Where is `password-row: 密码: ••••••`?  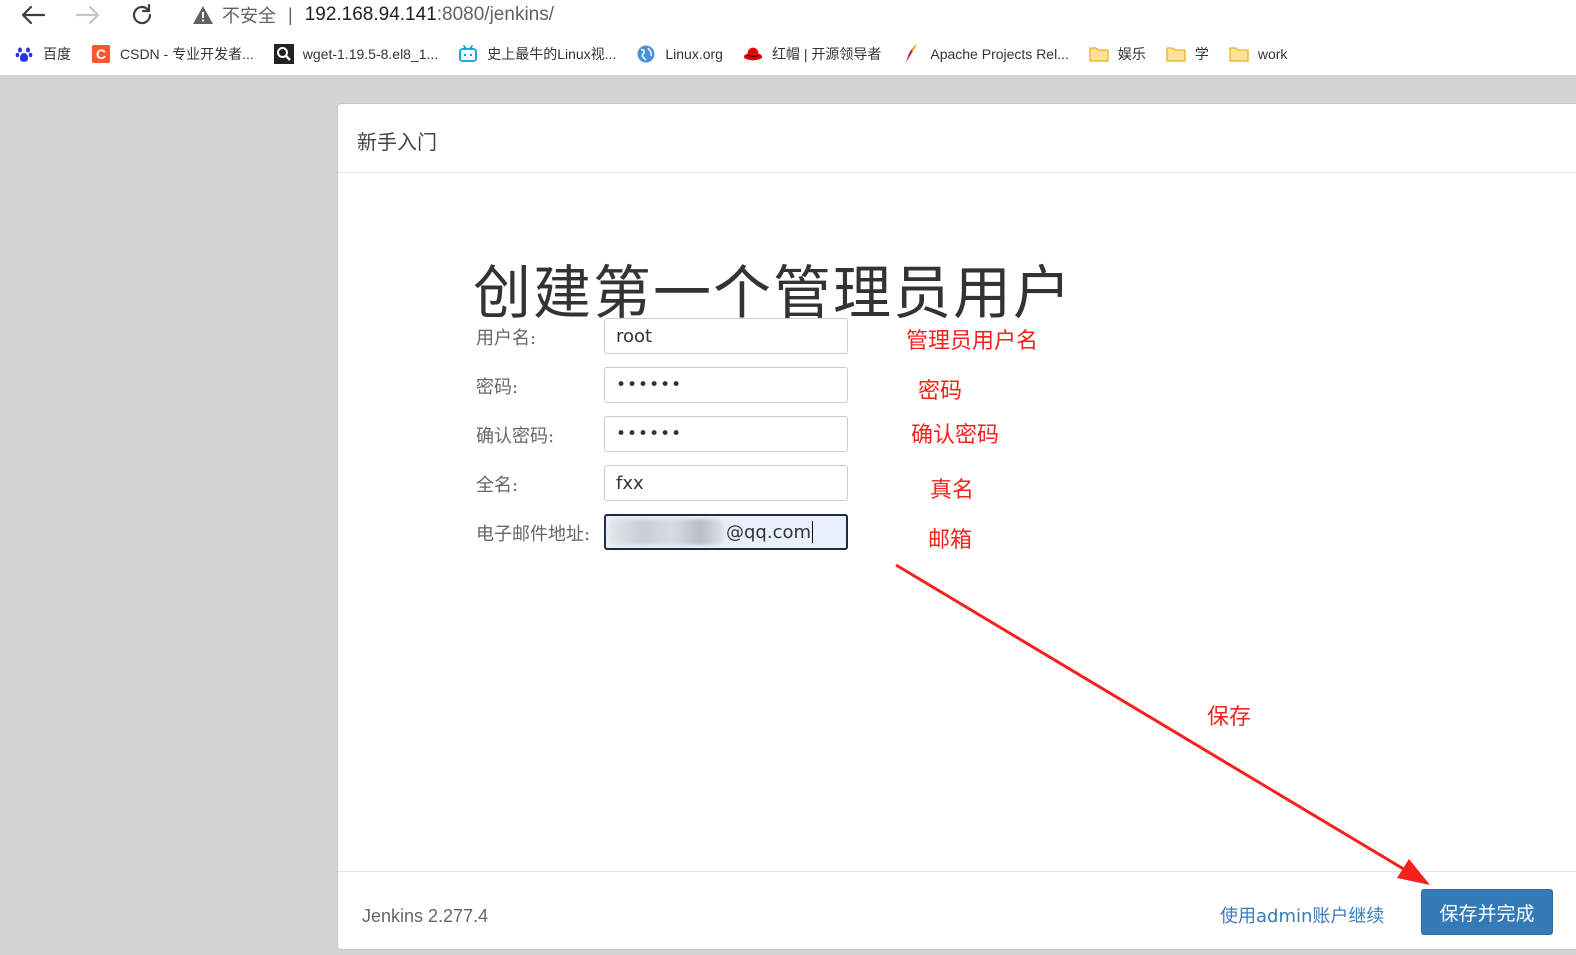 password-row: 密码: •••••• is located at coordinates (666, 386).